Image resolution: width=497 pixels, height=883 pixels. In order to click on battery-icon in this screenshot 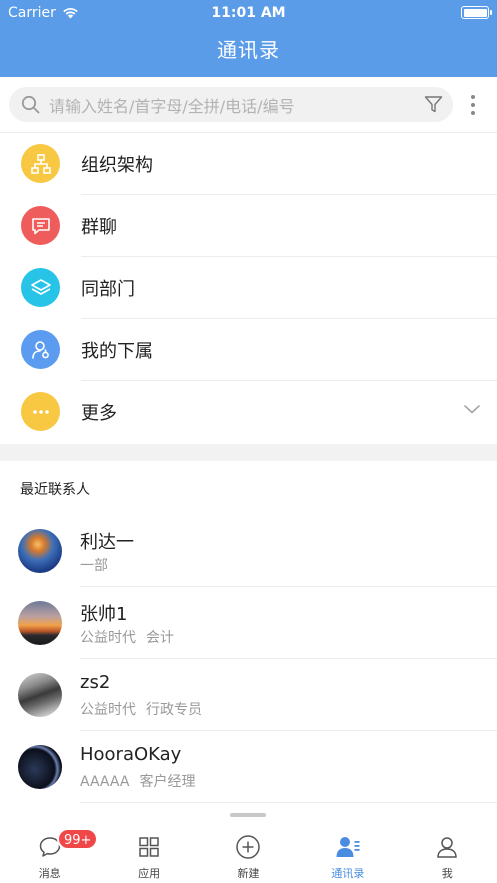, I will do `click(476, 12)`.